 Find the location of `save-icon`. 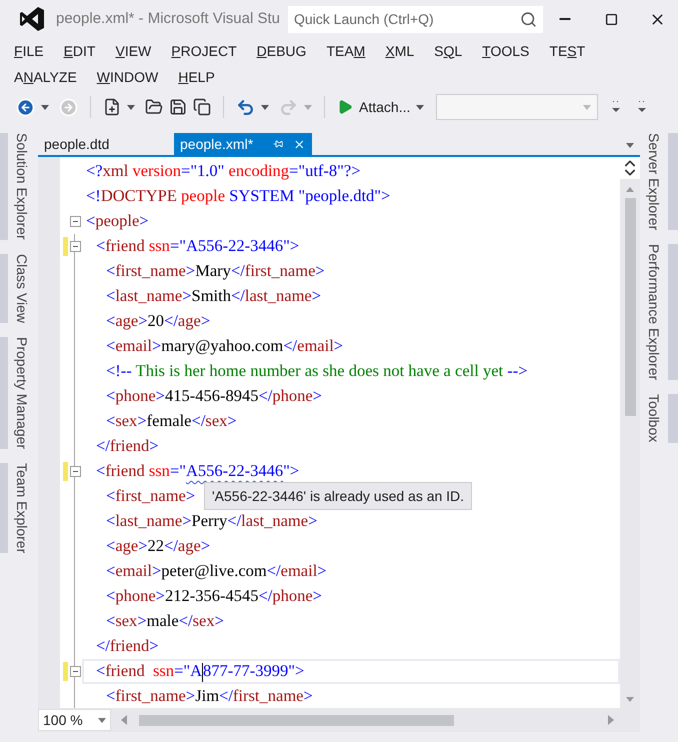

save-icon is located at coordinates (178, 107).